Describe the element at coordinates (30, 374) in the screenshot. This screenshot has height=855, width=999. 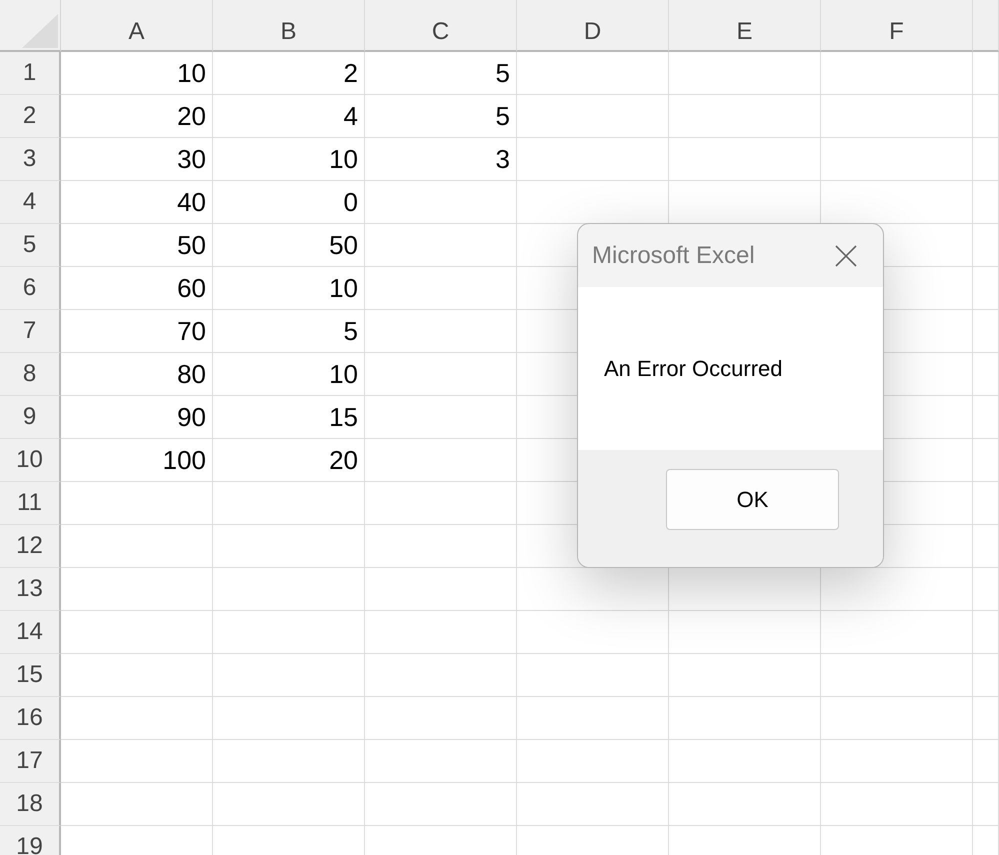
I see `row-header: 8` at that location.